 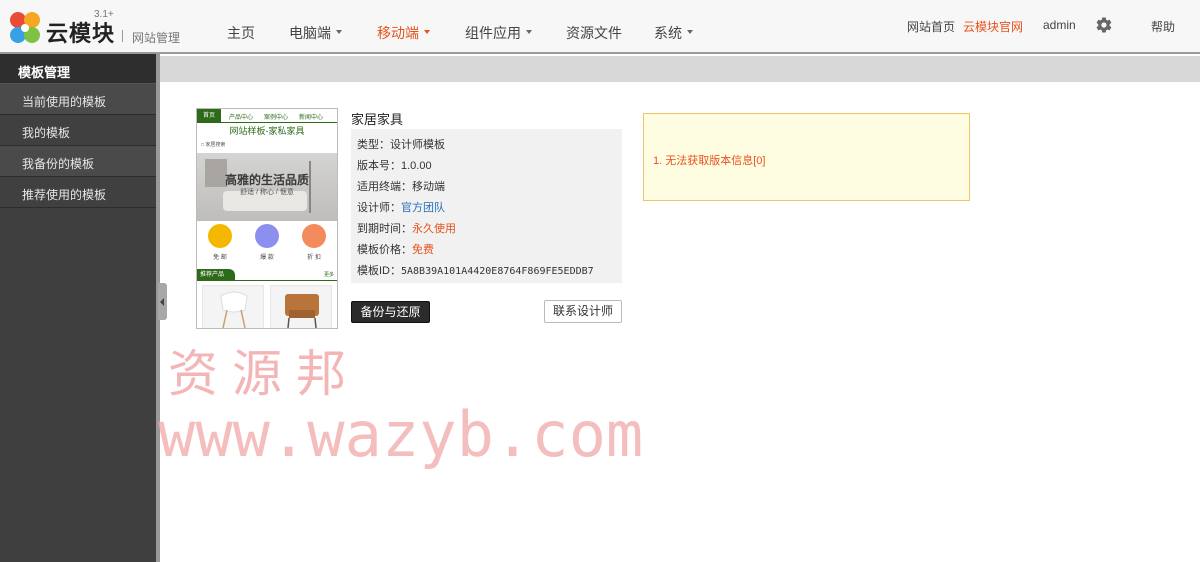 I want to click on thumb-recommend-tag: 推荐产品, so click(x=216, y=275).